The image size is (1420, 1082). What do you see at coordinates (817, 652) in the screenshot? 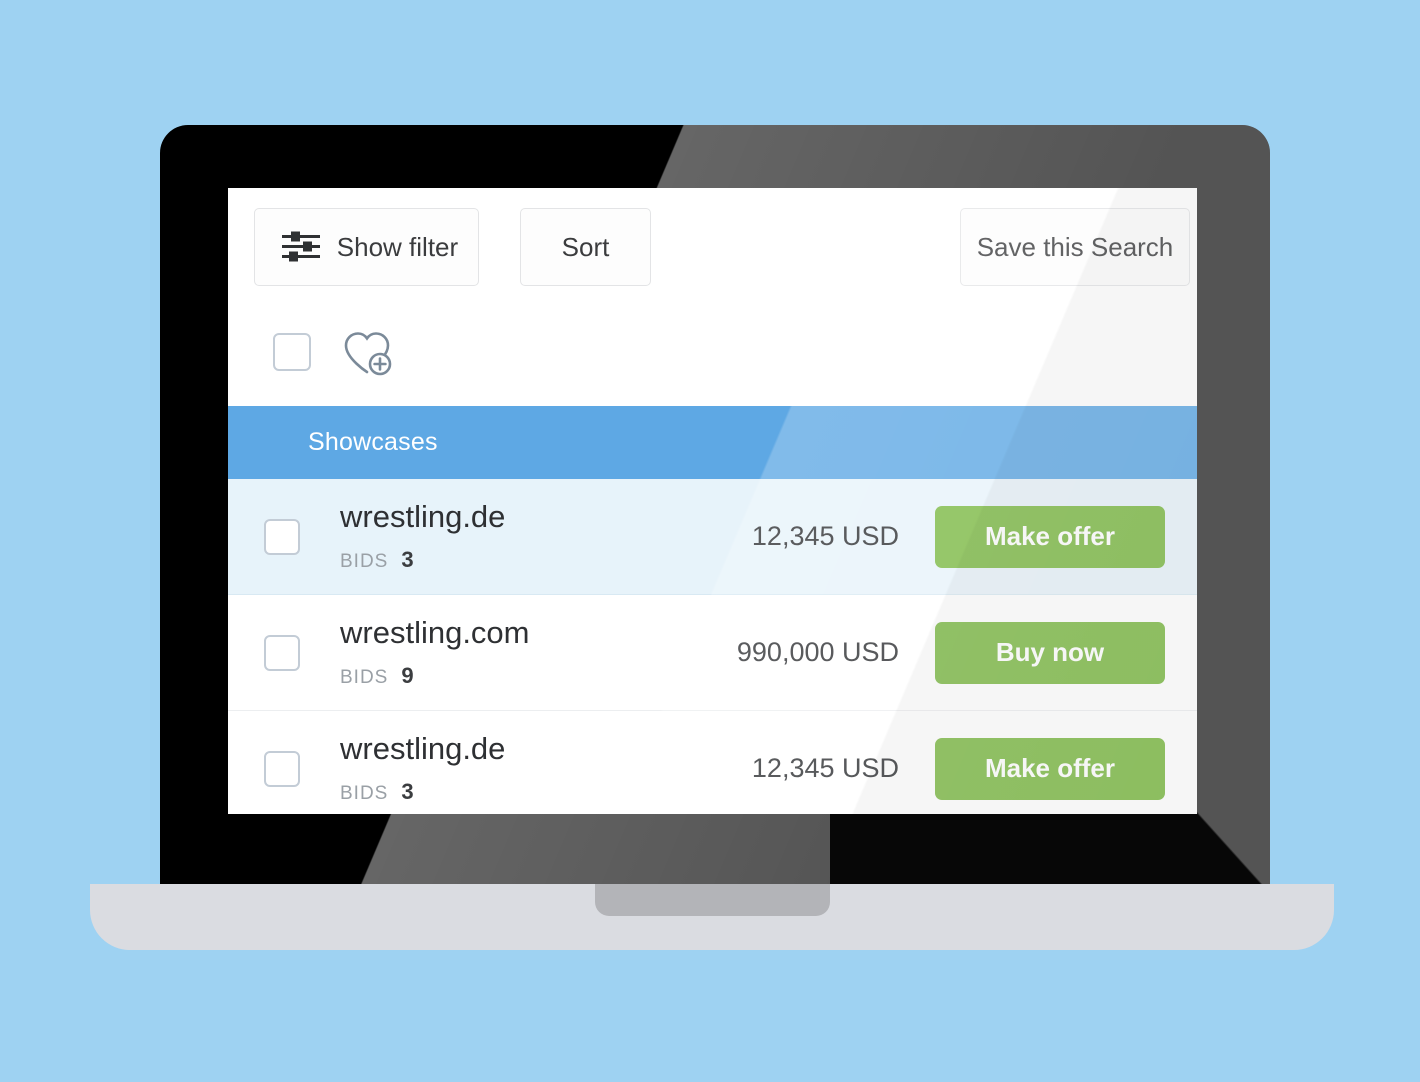
I see `listing-price: 990,000 USD` at bounding box center [817, 652].